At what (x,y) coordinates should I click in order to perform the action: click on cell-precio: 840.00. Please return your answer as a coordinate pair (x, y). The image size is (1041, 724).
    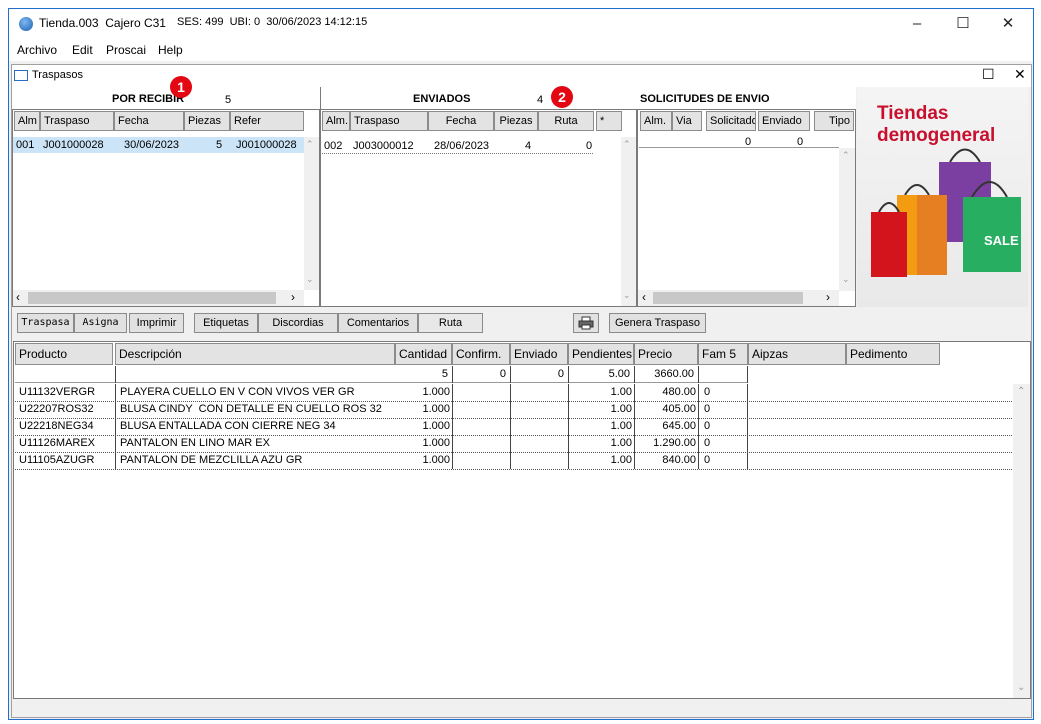
    Looking at the image, I should click on (679, 460).